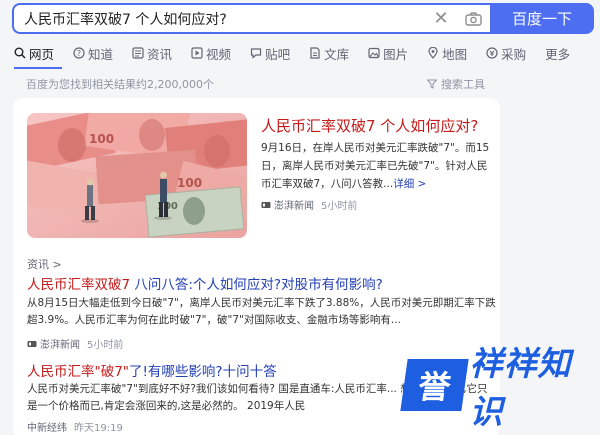 The height and width of the screenshot is (435, 600). Describe the element at coordinates (492, 53) in the screenshot. I see `shop-icon` at that location.